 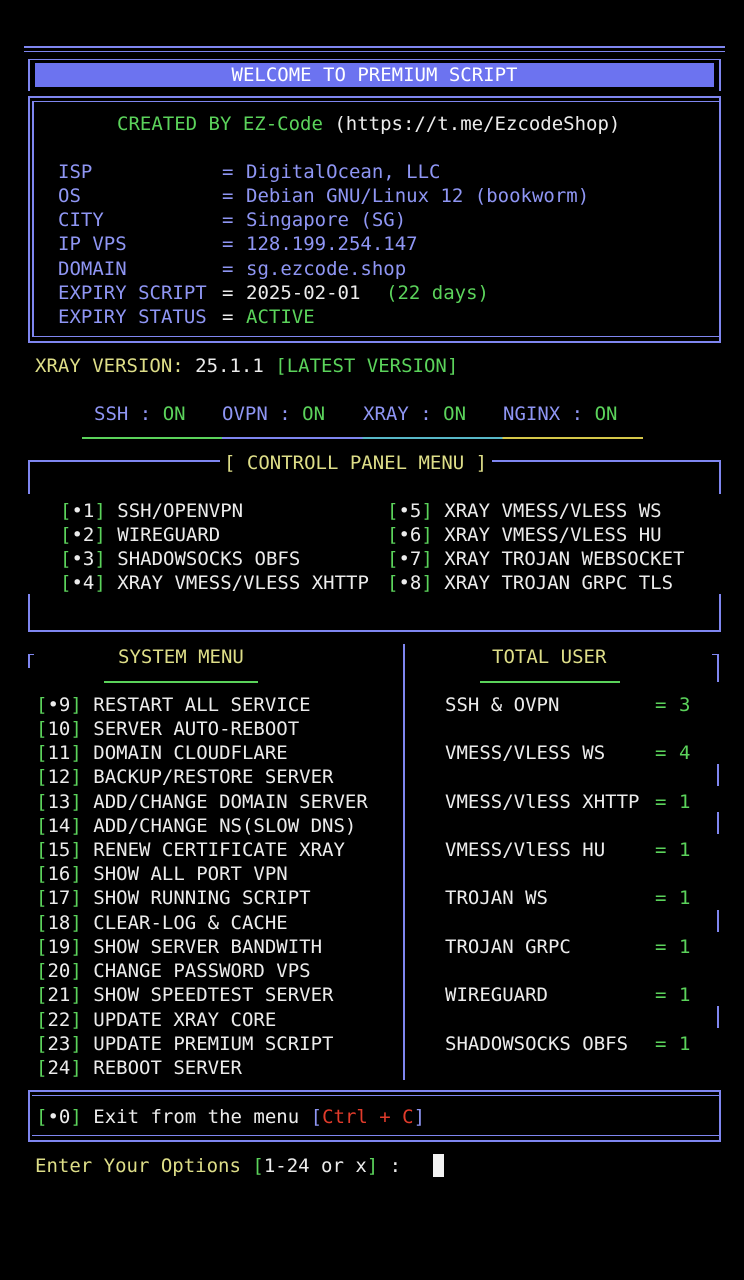 I want to click on prompt-label: Enter Your Options, so click(x=138, y=1166).